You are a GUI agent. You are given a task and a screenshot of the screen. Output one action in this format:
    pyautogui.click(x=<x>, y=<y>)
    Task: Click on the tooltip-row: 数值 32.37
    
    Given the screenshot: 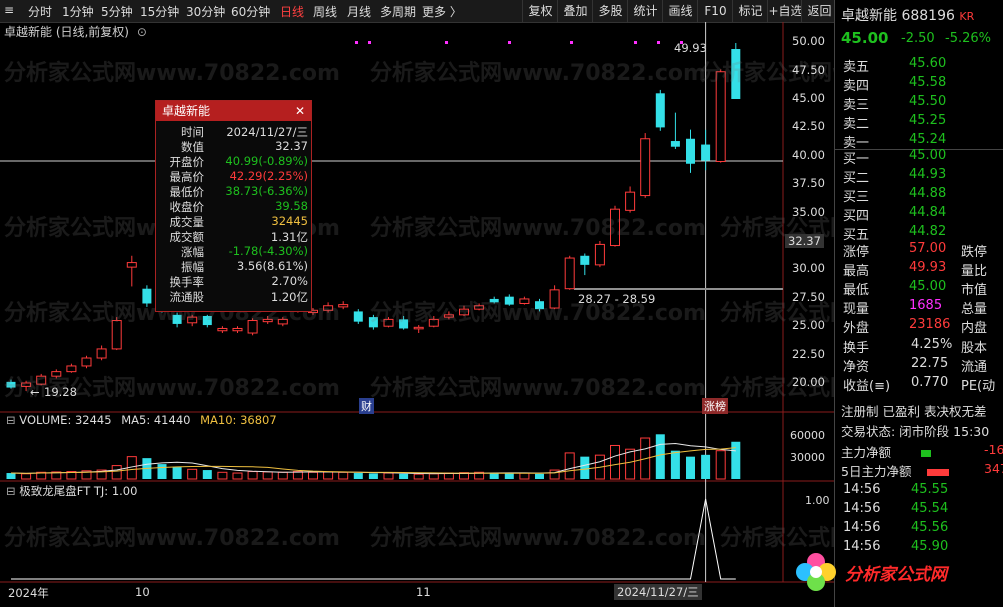 What is the action you would take?
    pyautogui.click(x=233, y=146)
    